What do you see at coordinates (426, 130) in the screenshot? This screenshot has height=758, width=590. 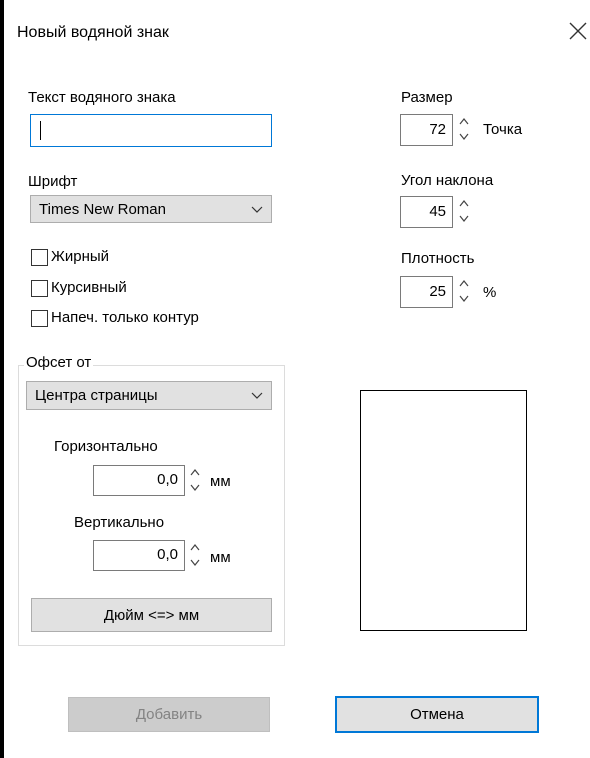 I see `size-input: 72` at bounding box center [426, 130].